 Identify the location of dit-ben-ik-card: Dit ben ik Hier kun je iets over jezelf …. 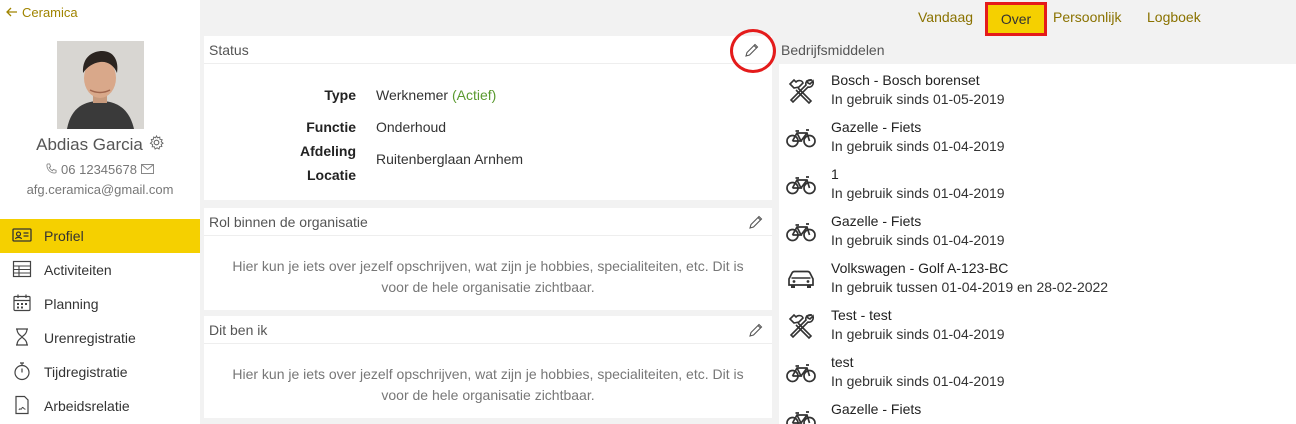
(488, 367).